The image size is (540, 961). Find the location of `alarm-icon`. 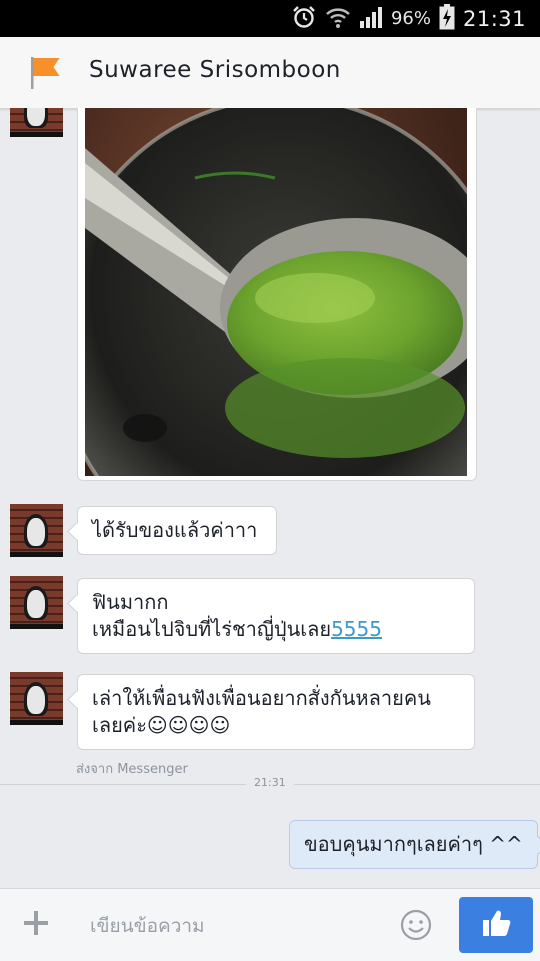

alarm-icon is located at coordinates (304, 19).